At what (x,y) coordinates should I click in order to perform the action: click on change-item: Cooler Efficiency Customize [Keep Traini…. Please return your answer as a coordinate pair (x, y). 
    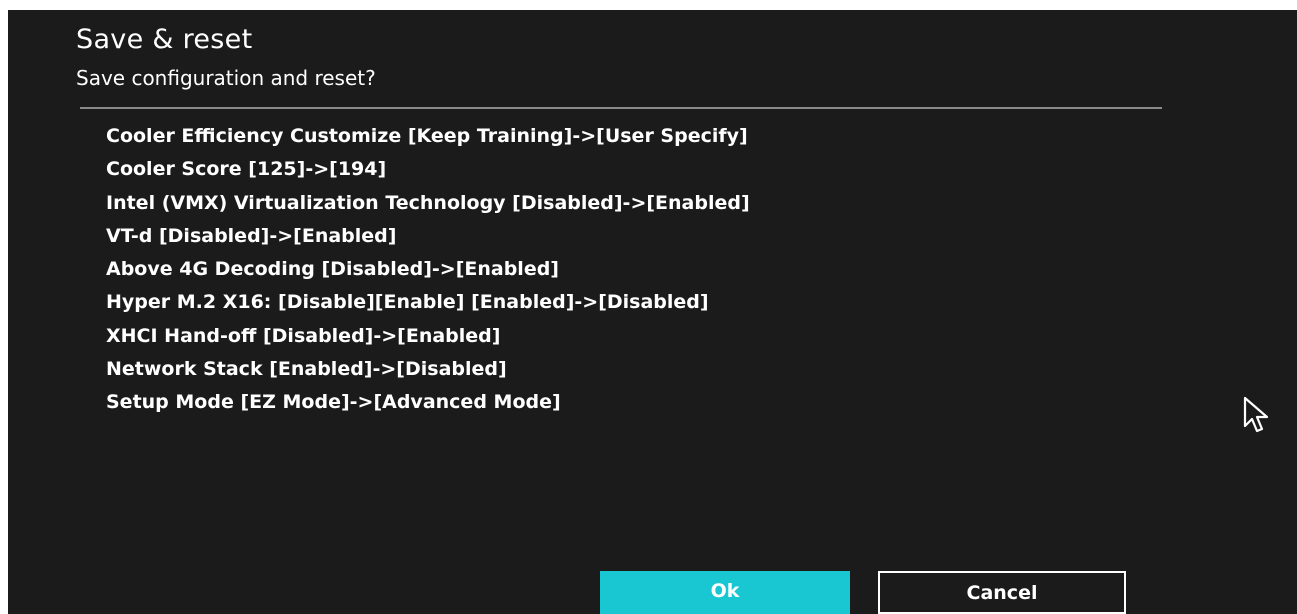
    Looking at the image, I should click on (427, 136).